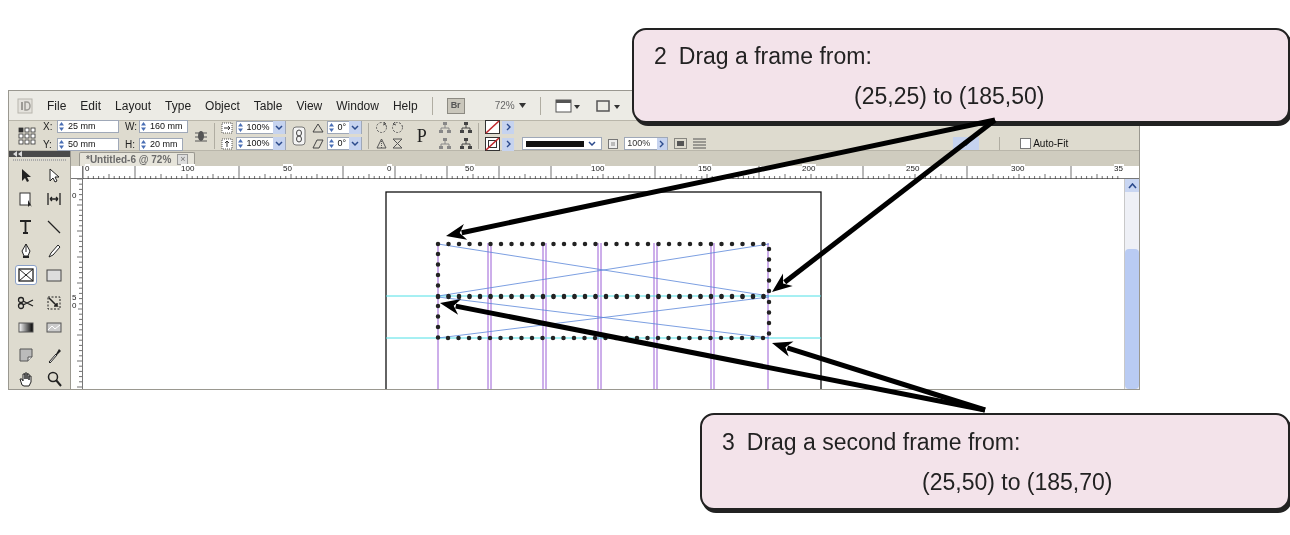  What do you see at coordinates (48, 145) in the screenshot?
I see `field-label: Y:` at bounding box center [48, 145].